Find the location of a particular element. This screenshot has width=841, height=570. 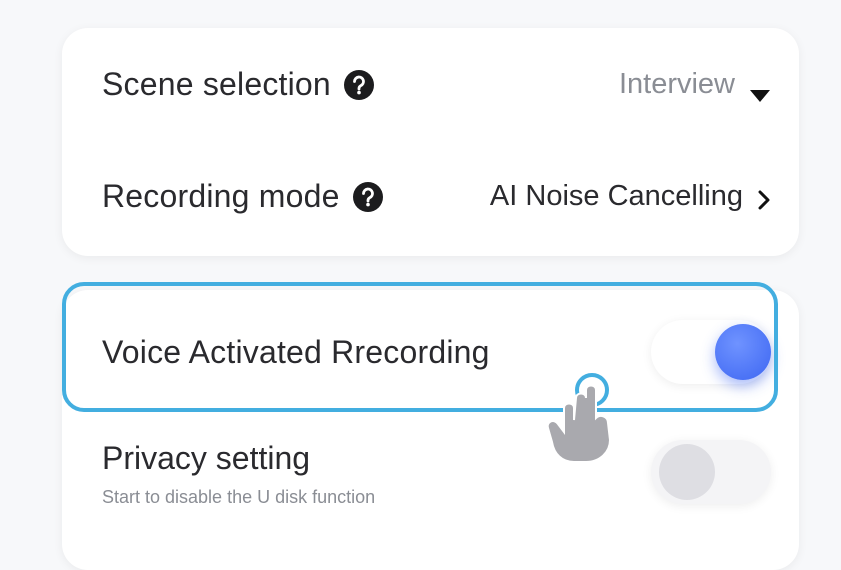

voice-activated-label: Voice Activated Rrecording is located at coordinates (296, 351).